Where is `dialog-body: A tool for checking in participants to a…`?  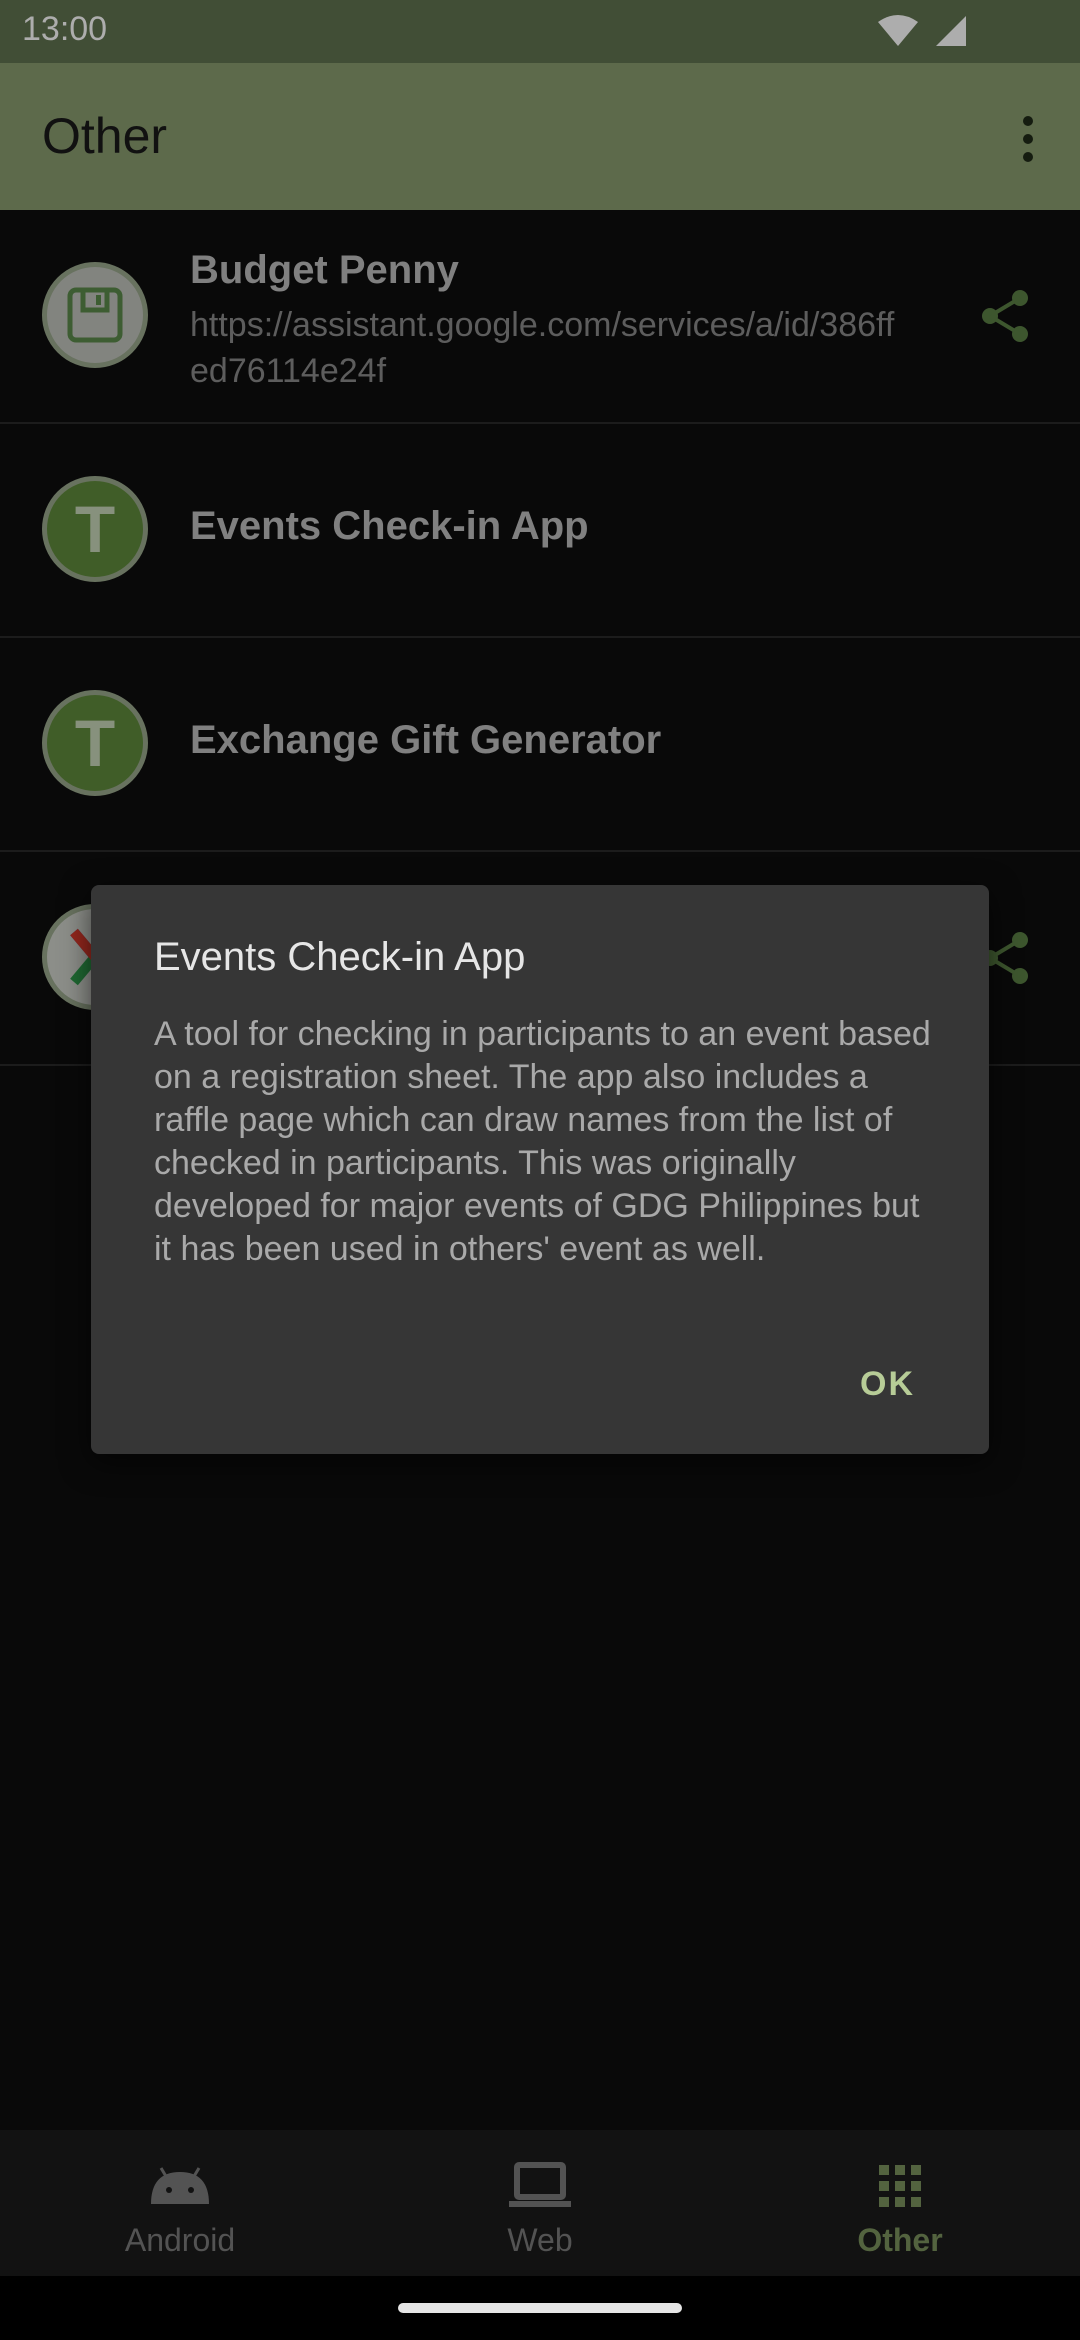 dialog-body: A tool for checking in participants to a… is located at coordinates (542, 1141).